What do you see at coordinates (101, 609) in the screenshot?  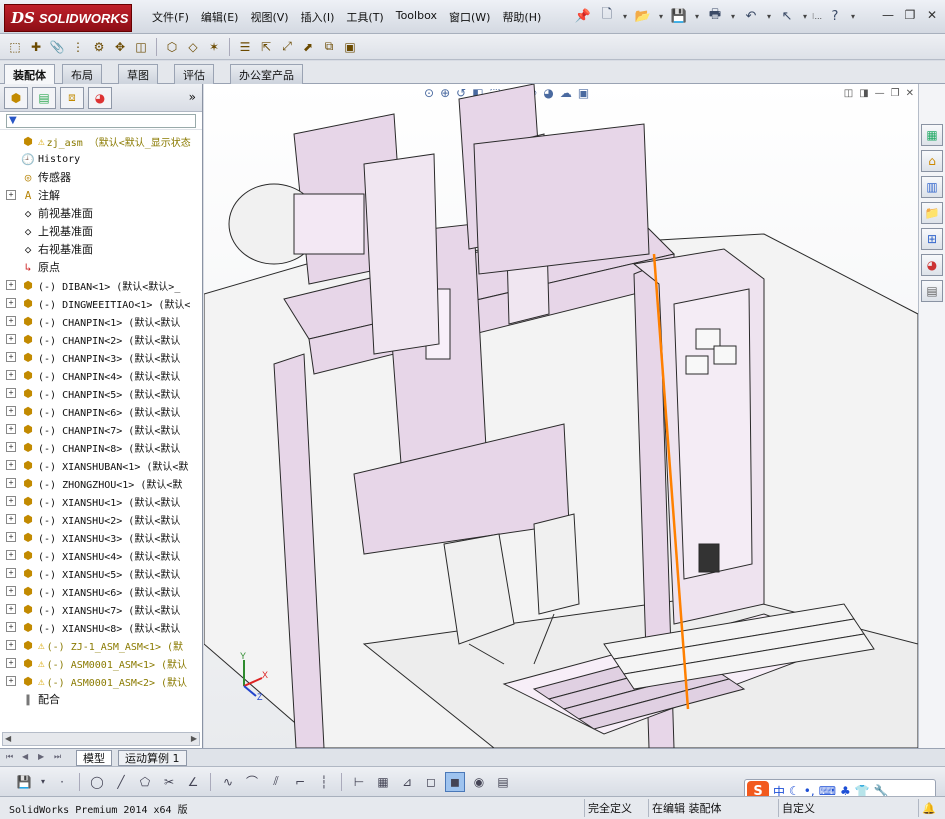 I see `tree-node: + ⬢ (-) XIANSHU<7> (默认<默认` at bounding box center [101, 609].